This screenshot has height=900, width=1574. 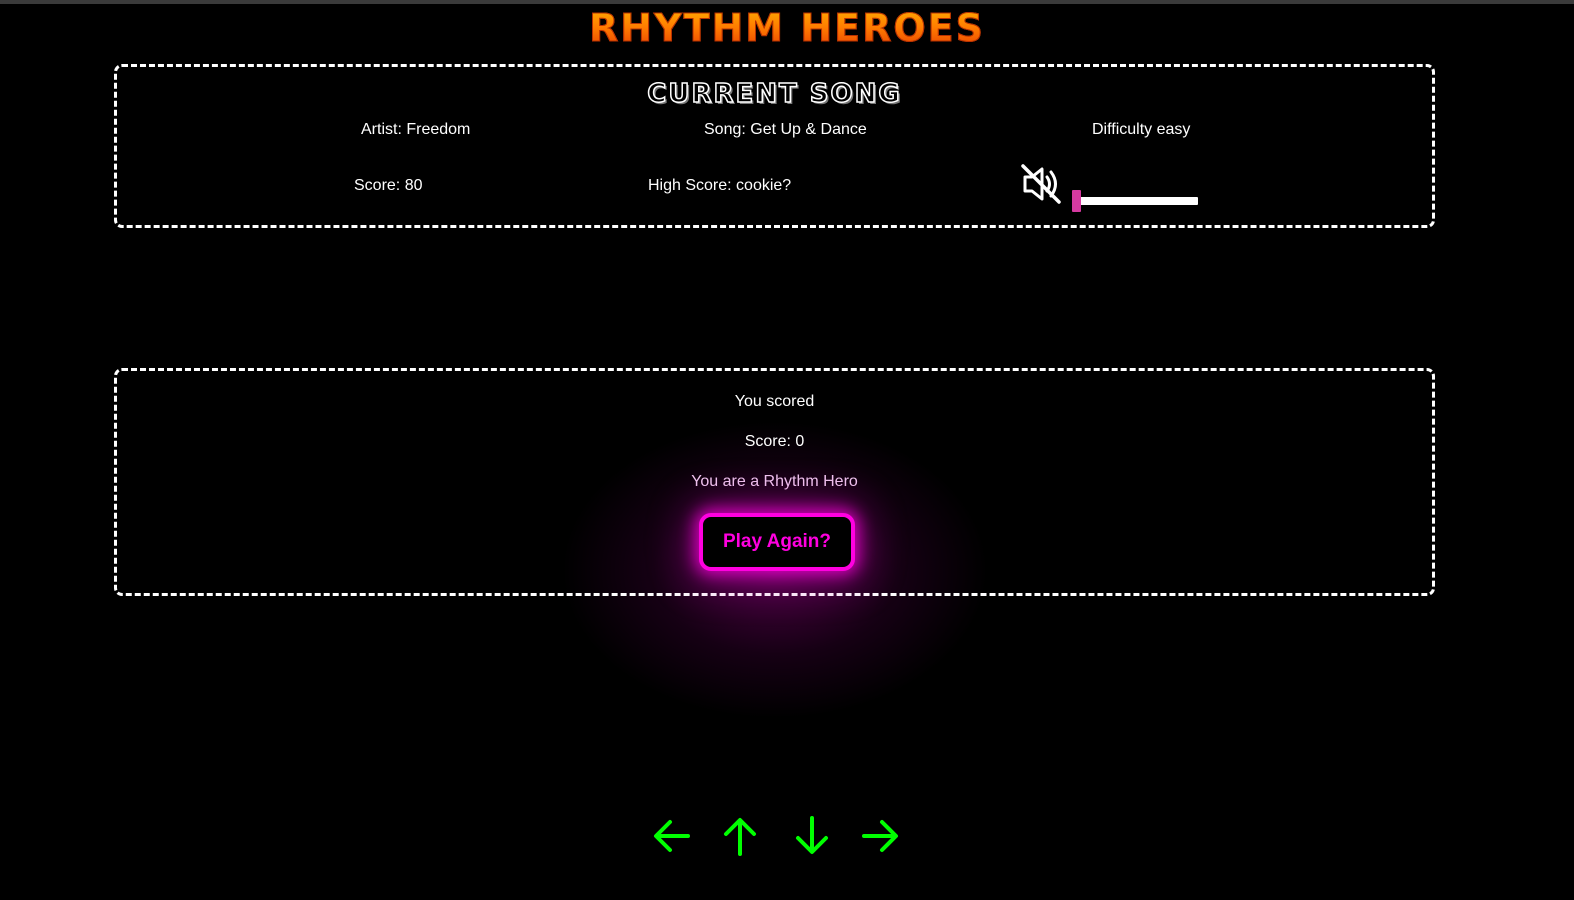 I want to click on current-song-heading: CURRENT SONG, so click(x=774, y=94).